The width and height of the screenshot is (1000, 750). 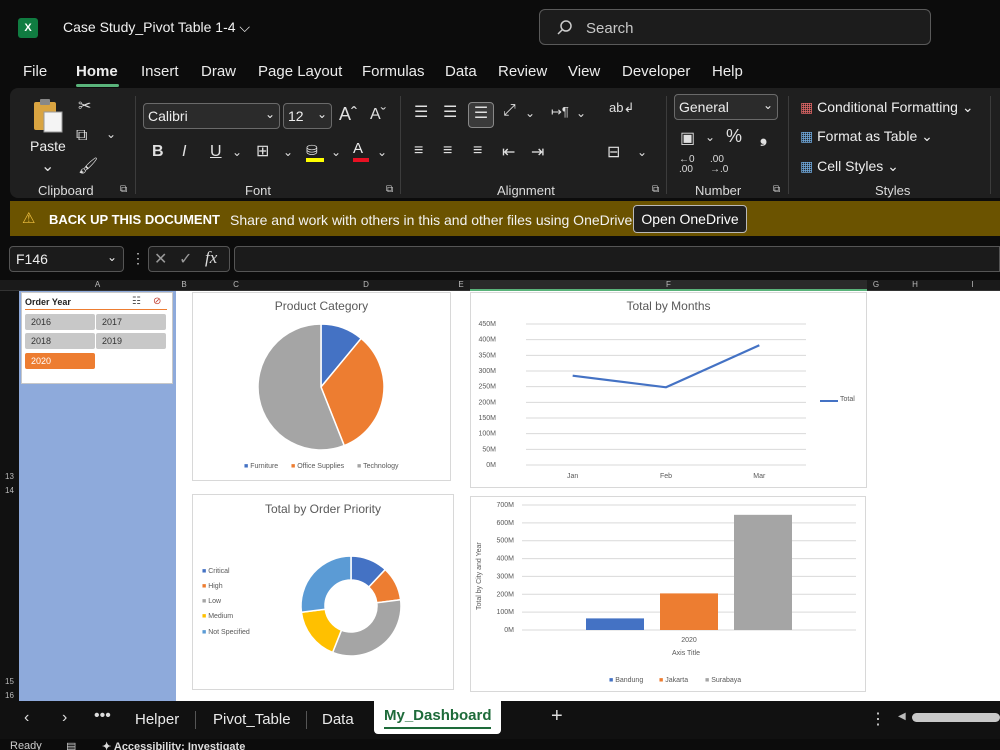 What do you see at coordinates (902, 716) in the screenshot?
I see `scroll-left-icon: ◀` at bounding box center [902, 716].